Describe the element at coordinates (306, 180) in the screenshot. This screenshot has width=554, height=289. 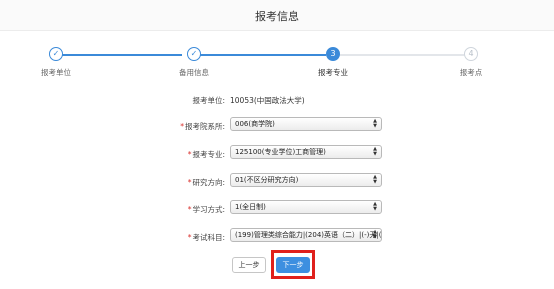
I see `direction-select: 01(不区分研究方向) ▲ ▼` at that location.